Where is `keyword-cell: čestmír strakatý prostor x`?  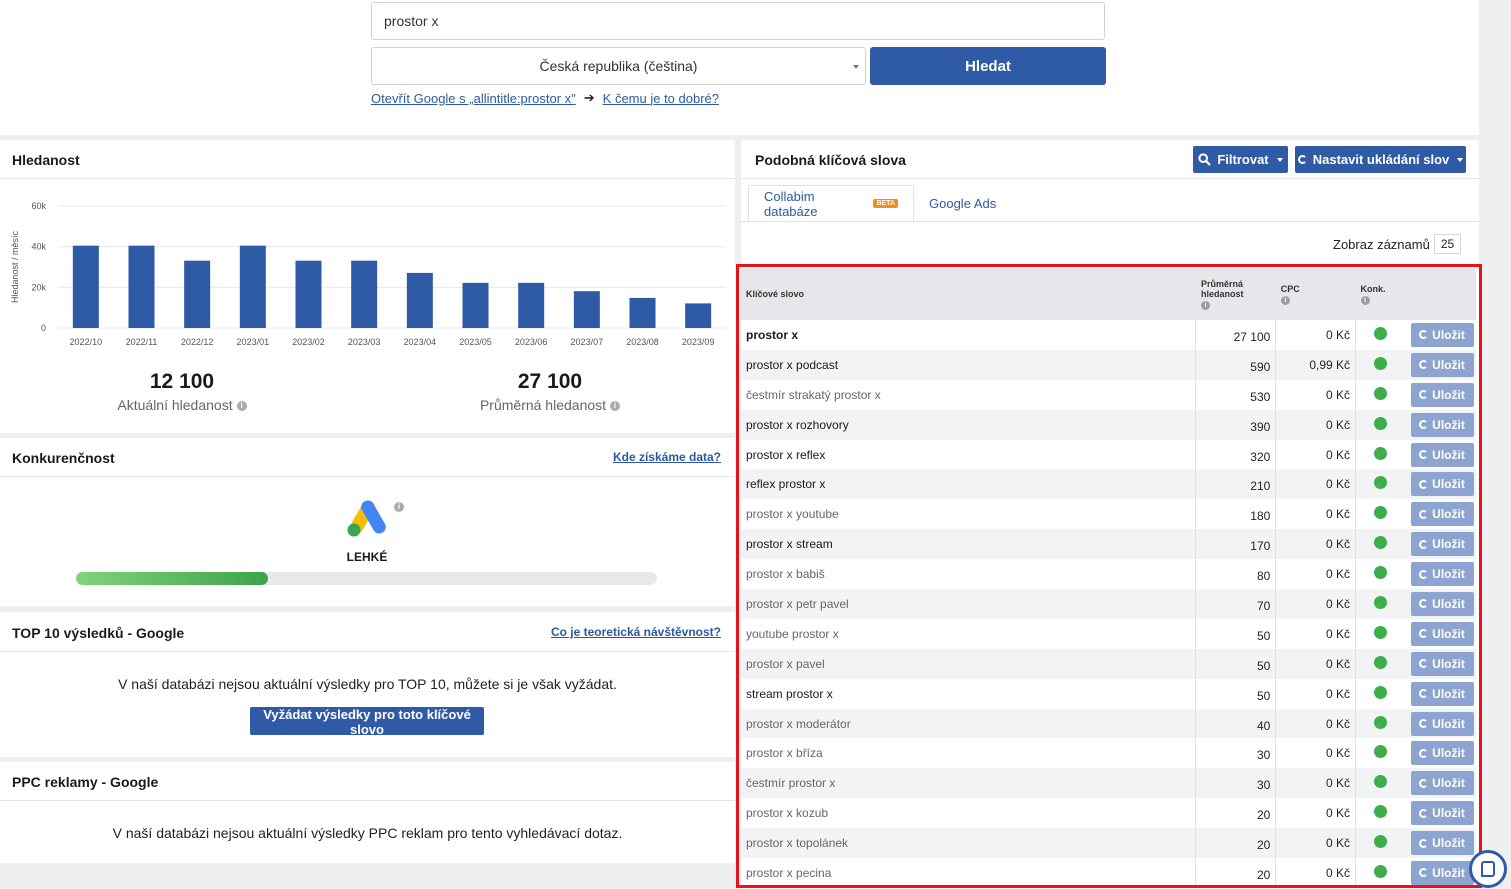 keyword-cell: čestmír strakatý prostor x is located at coordinates (969, 394).